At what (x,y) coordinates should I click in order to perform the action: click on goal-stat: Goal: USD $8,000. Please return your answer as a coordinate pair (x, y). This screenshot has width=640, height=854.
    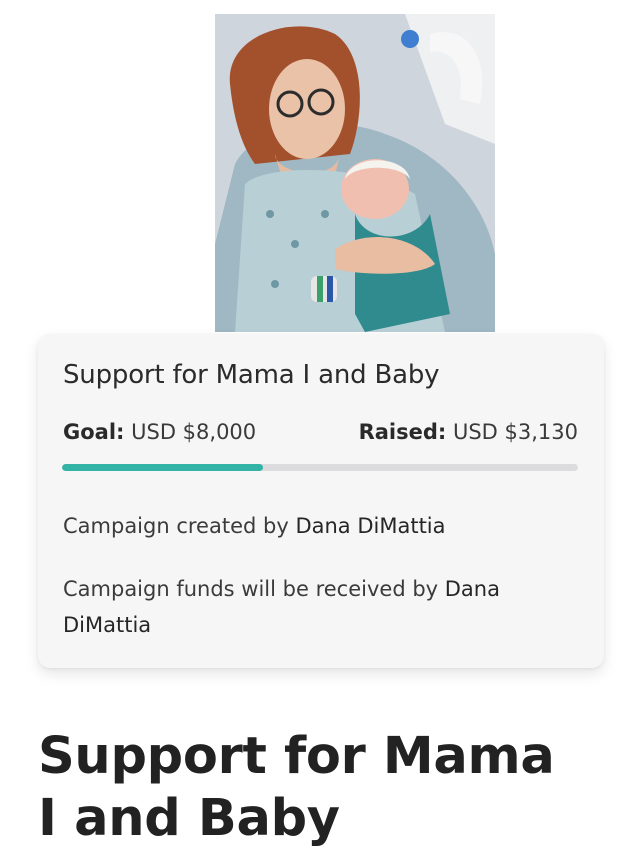
    Looking at the image, I should click on (159, 432).